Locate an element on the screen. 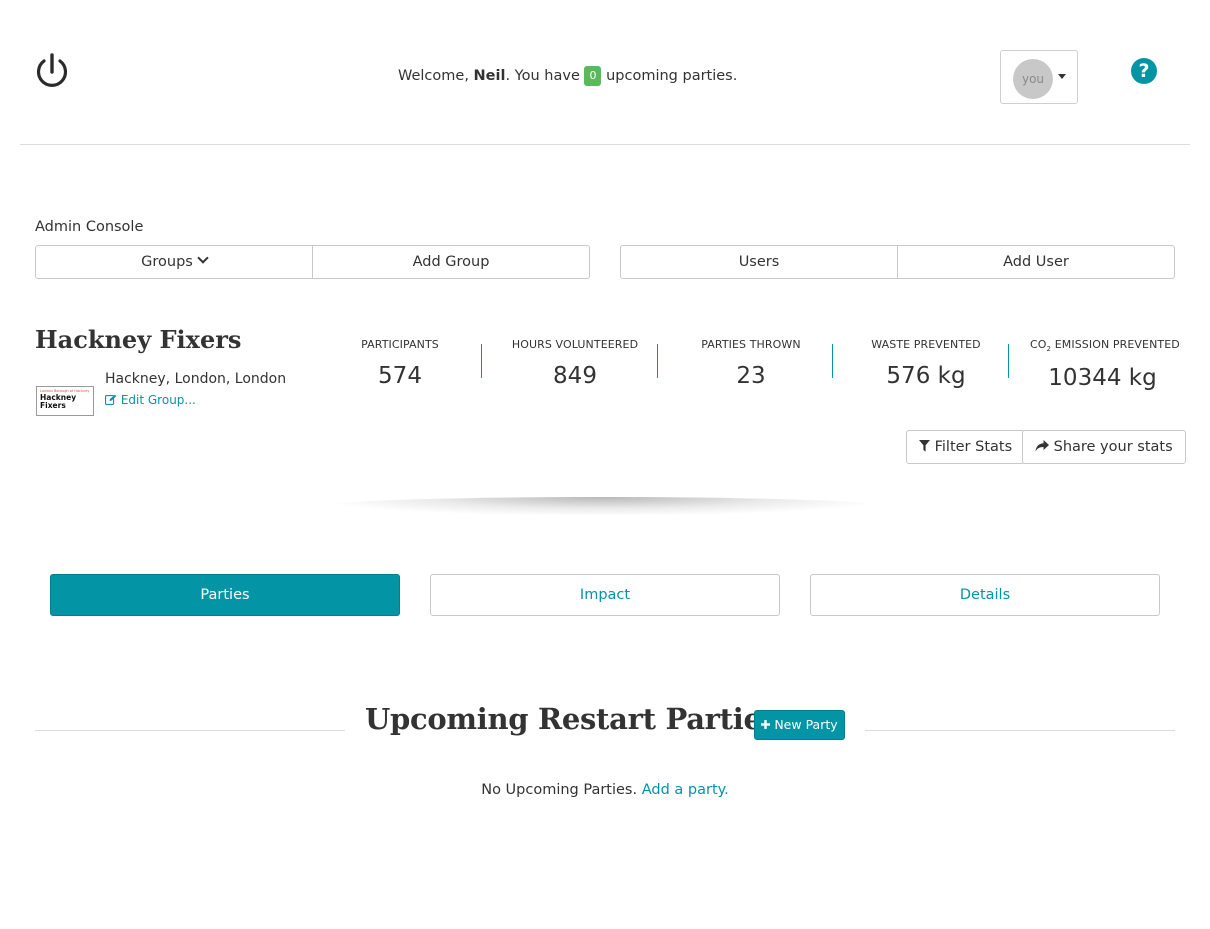 This screenshot has width=1210, height=929. plus-icon is located at coordinates (766, 724).